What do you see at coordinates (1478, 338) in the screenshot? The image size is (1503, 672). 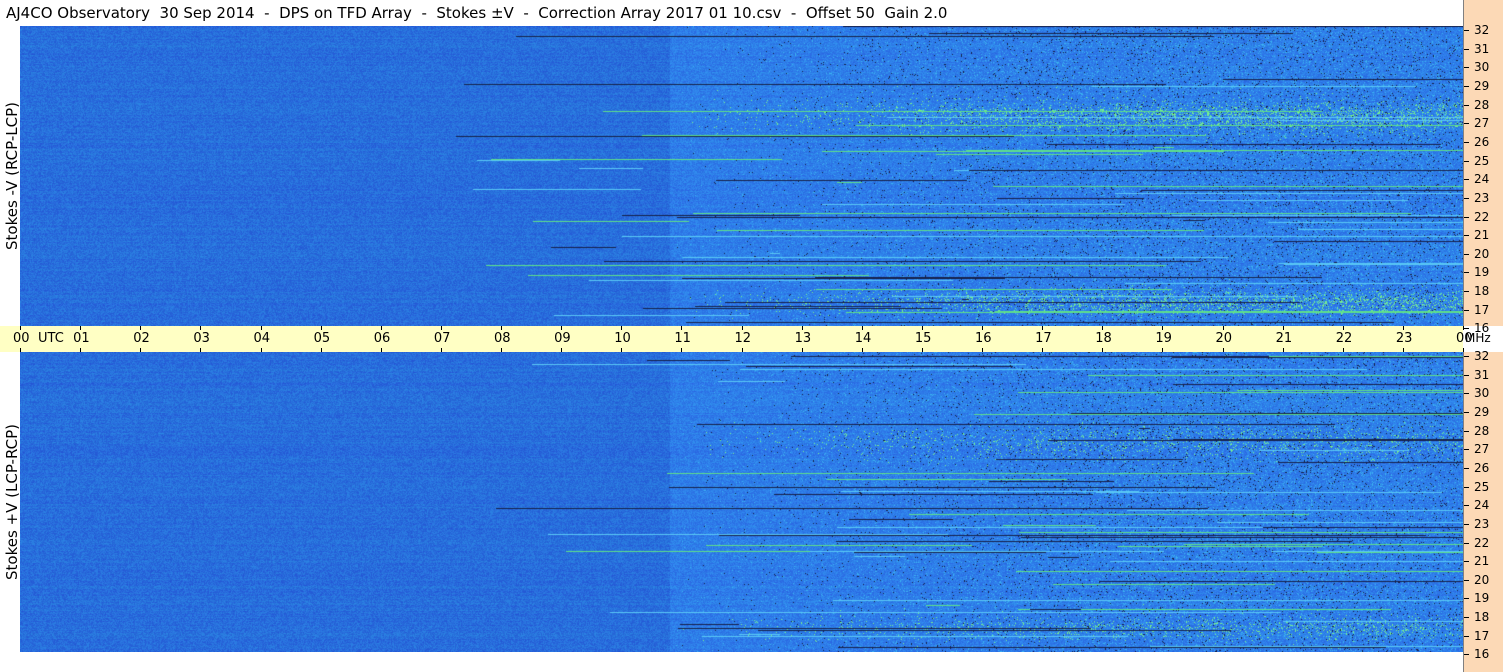 I see `mhz-unit-label: MHz` at bounding box center [1478, 338].